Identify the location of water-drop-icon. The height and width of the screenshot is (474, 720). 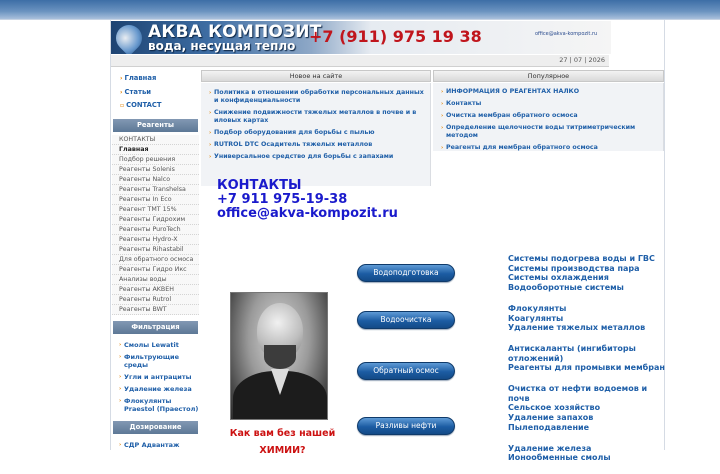
(129, 37).